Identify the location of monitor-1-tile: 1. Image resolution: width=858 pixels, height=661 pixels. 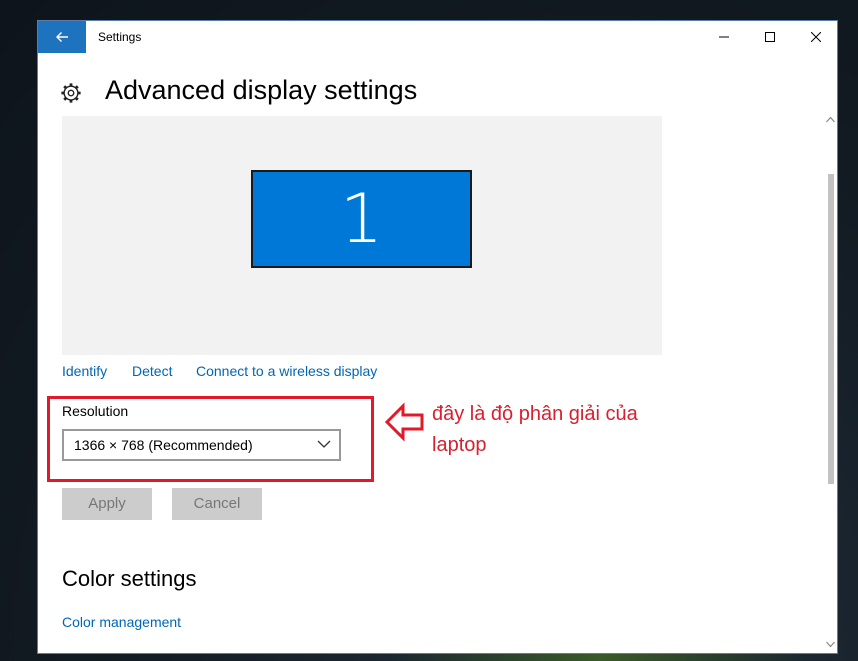
(361, 219).